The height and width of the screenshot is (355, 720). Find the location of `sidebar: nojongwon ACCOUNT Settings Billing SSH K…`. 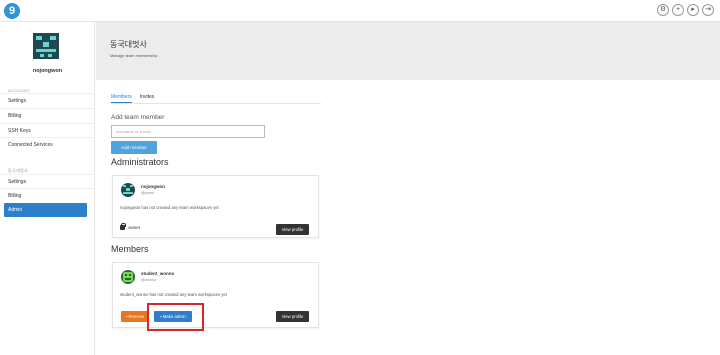

sidebar: nojongwon ACCOUNT Settings Billing SSH K… is located at coordinates (47, 188).